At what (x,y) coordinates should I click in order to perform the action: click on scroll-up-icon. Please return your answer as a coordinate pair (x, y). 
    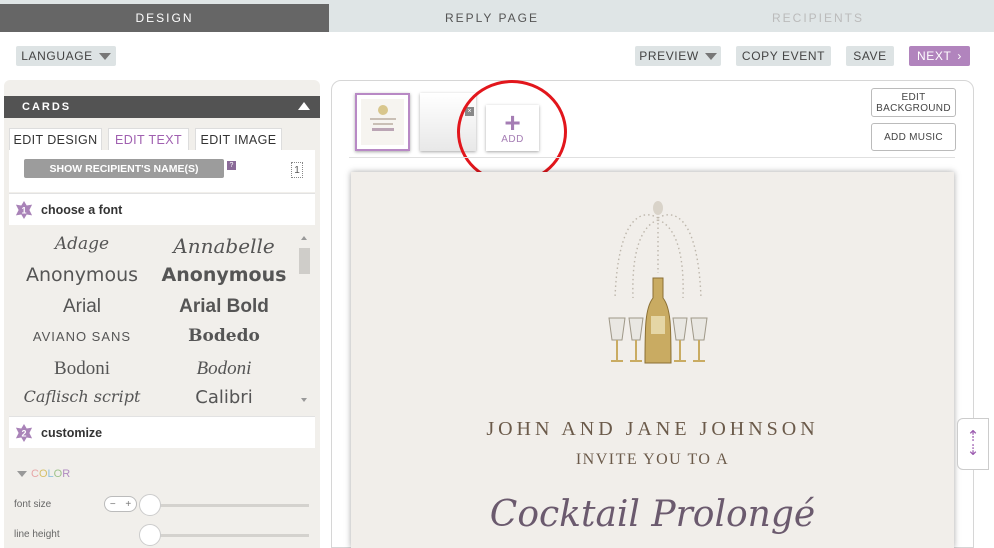
    Looking at the image, I should click on (304, 238).